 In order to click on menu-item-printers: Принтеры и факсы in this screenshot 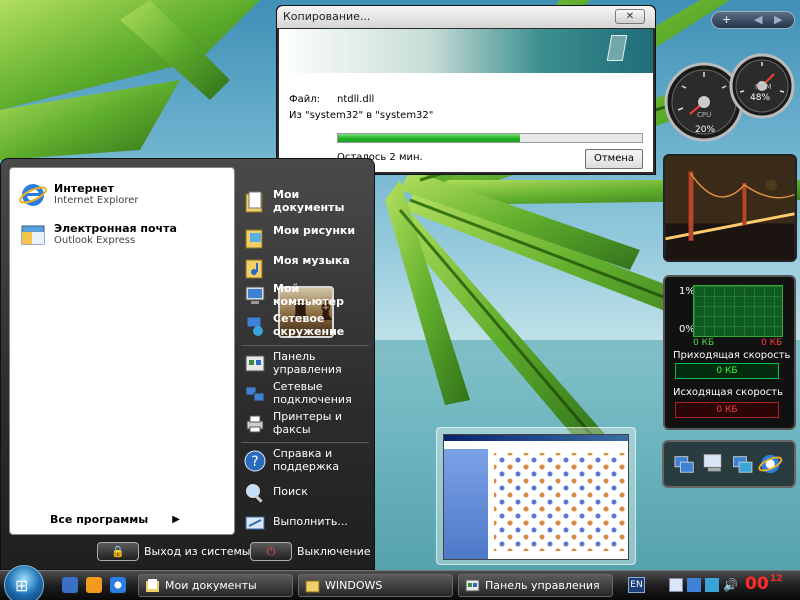, I will do `click(305, 424)`.